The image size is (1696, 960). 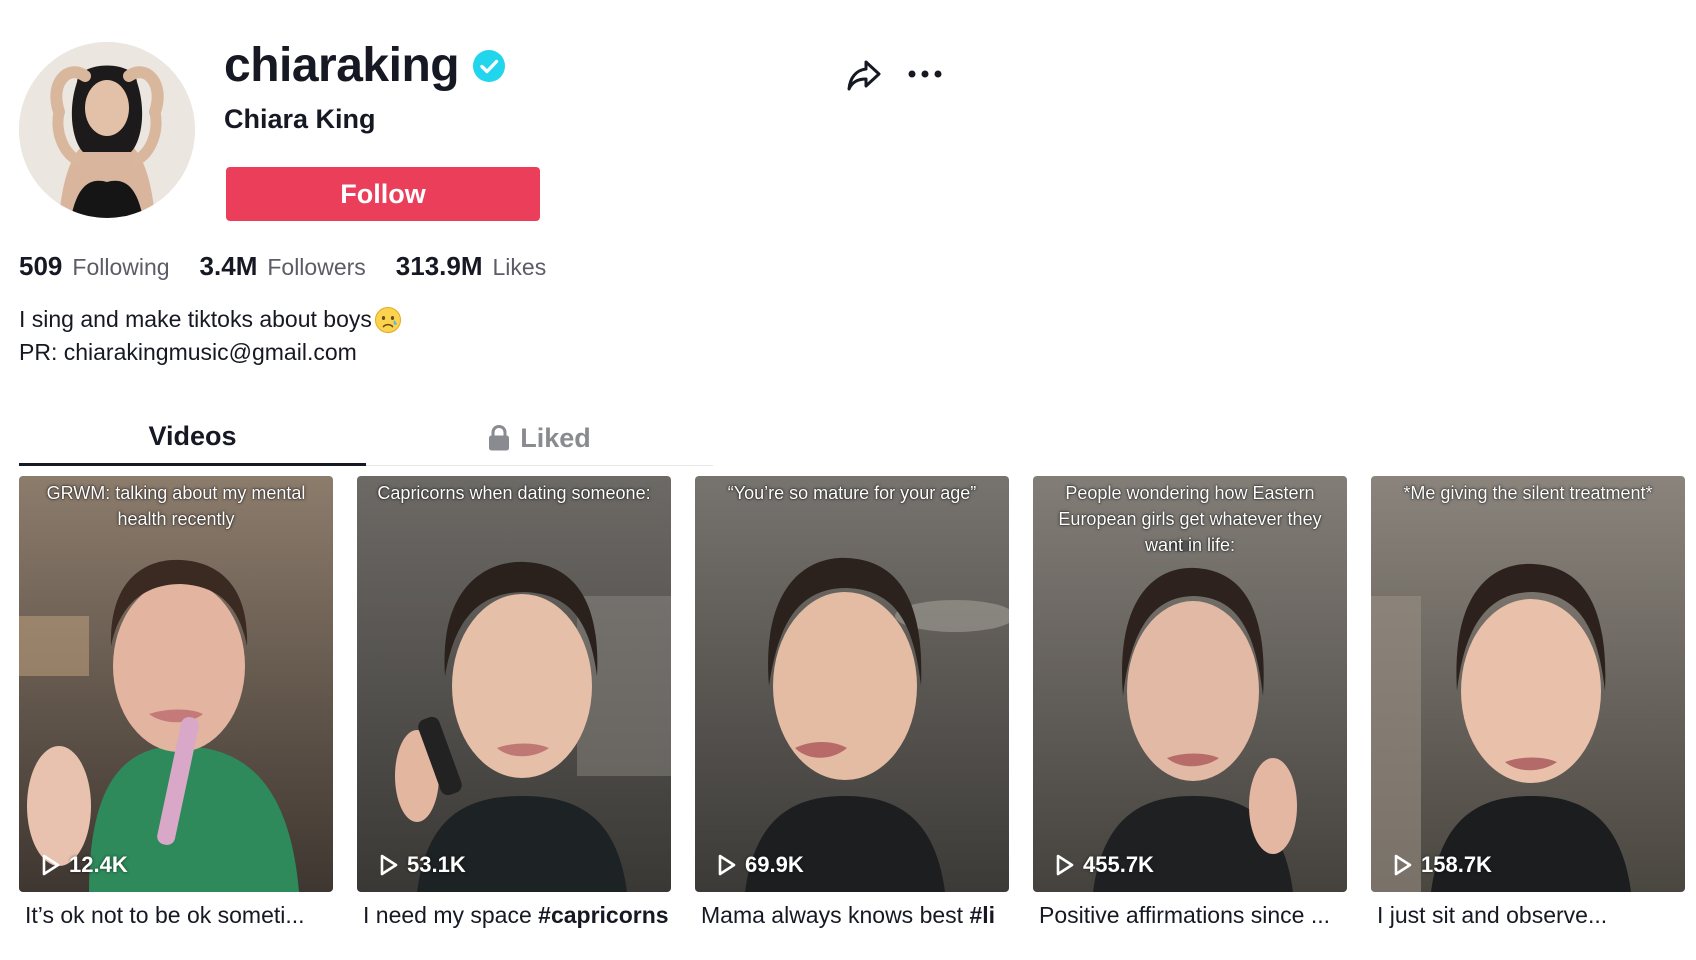 I want to click on bio-text: I sing and make tiktoks about boys, so click(x=195, y=319).